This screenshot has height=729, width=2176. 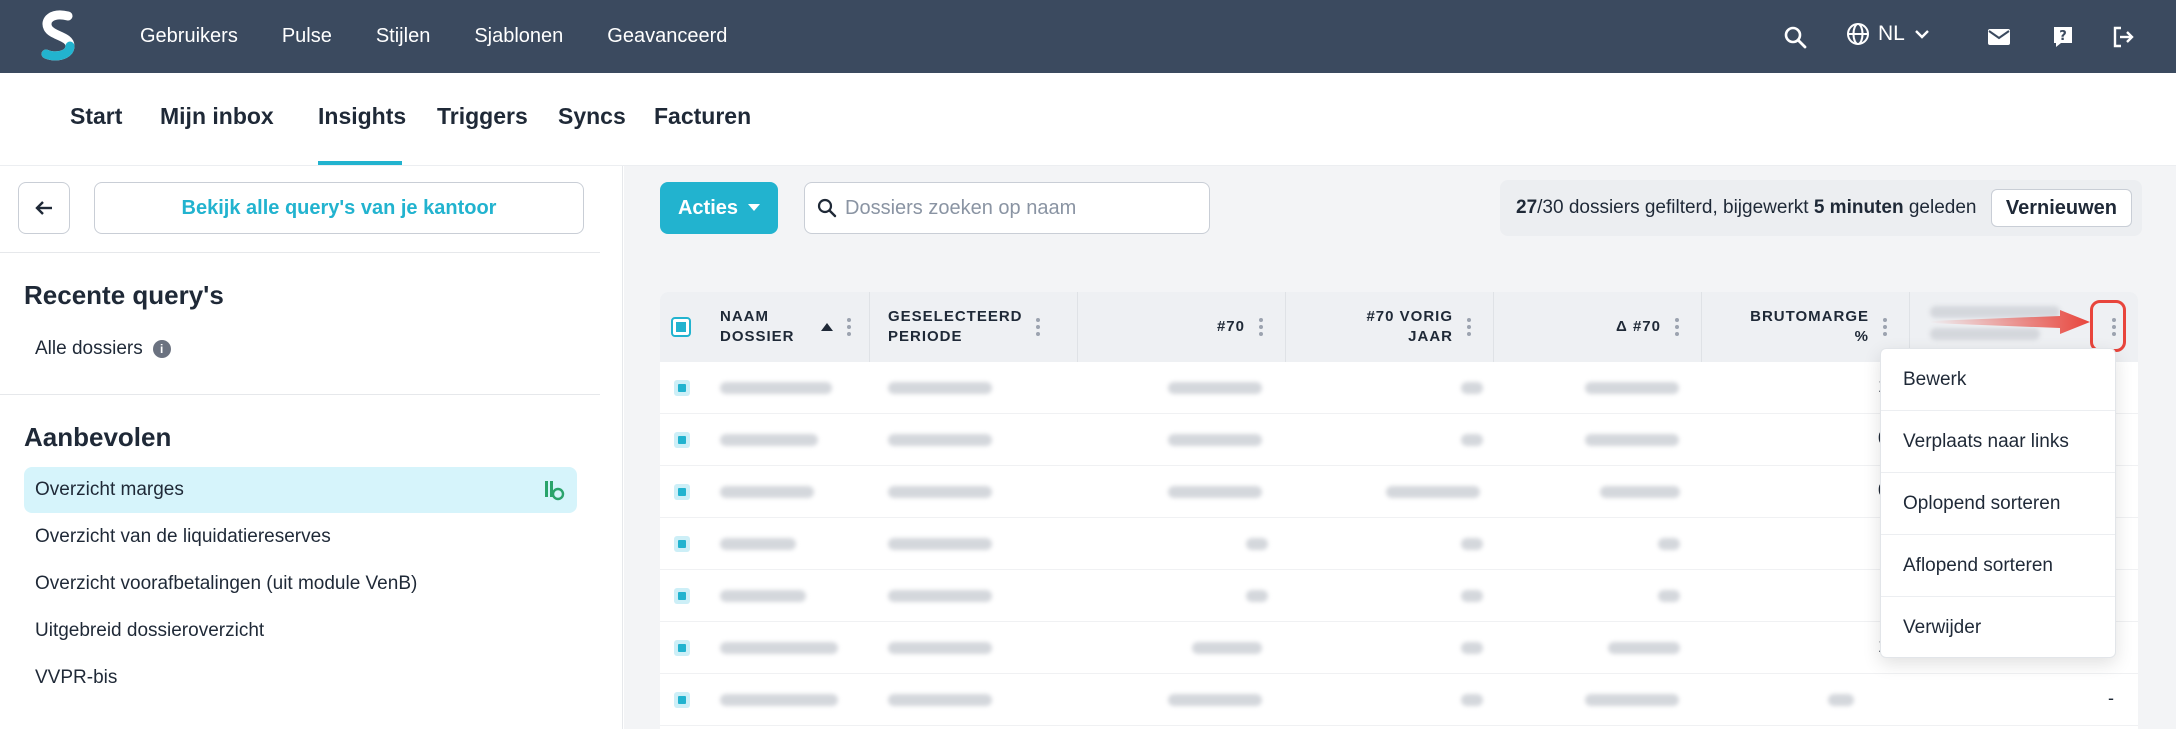 What do you see at coordinates (1998, 628) in the screenshot?
I see `menu-item-verwijder: Verwijder` at bounding box center [1998, 628].